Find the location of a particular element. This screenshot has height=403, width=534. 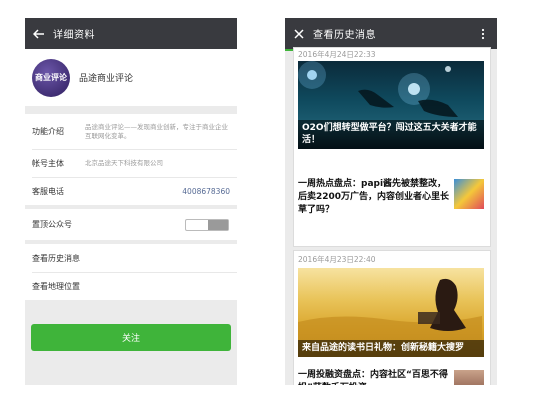

follow-area: 关注 is located at coordinates (131, 345).